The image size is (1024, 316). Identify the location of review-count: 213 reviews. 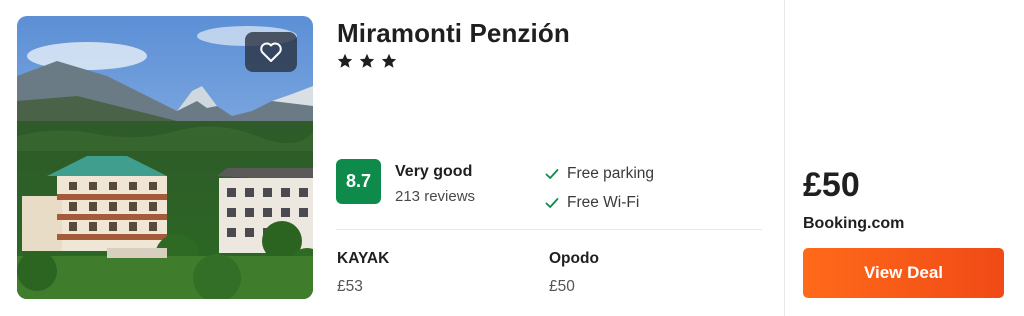
(435, 196).